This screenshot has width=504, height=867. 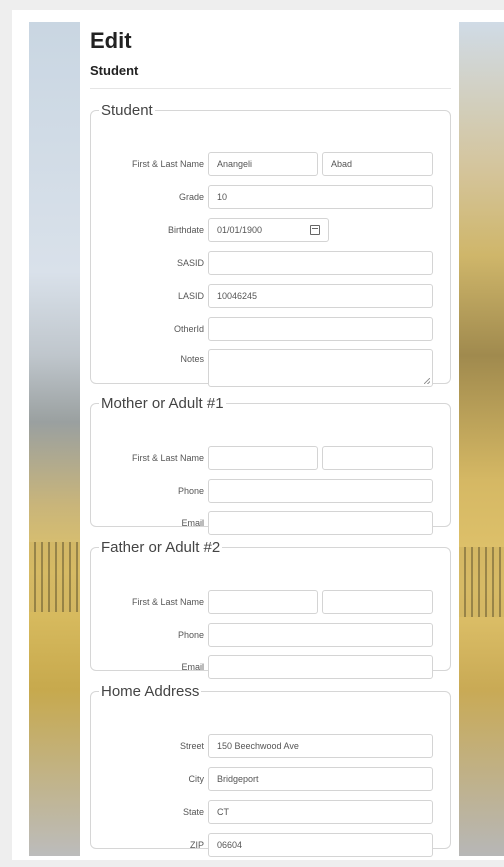 I want to click on background-image-left, so click(x=55, y=439).